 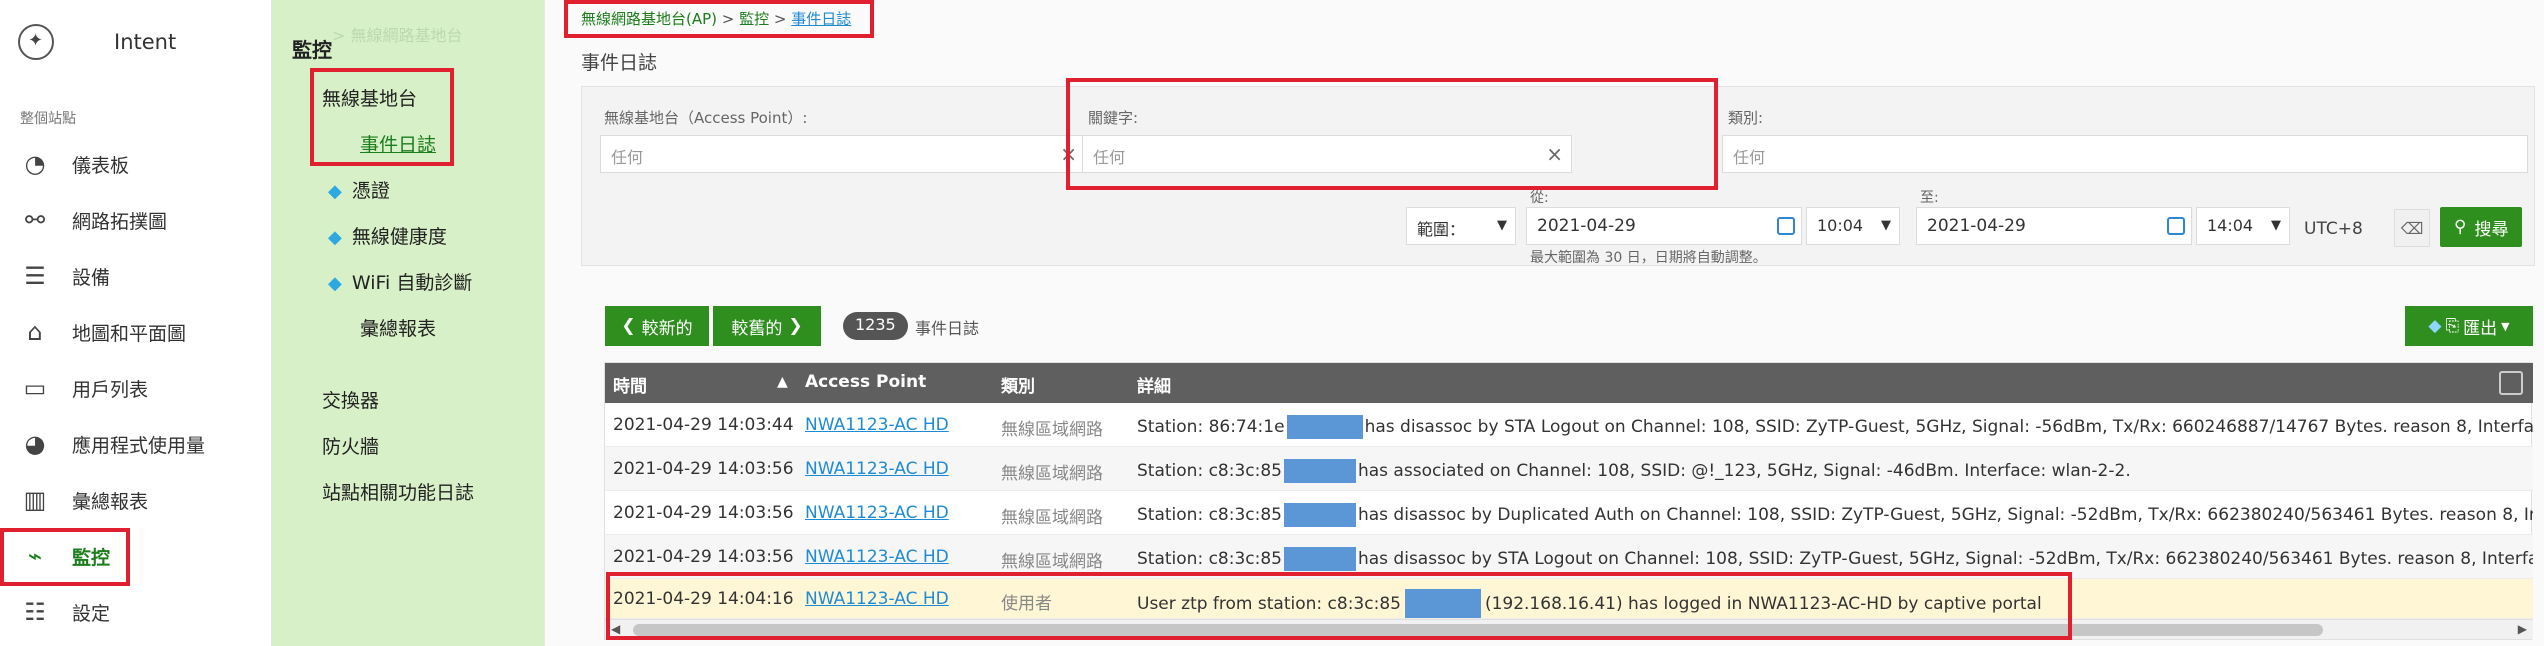 I want to click on range-label: 範圍：, so click(x=1441, y=229).